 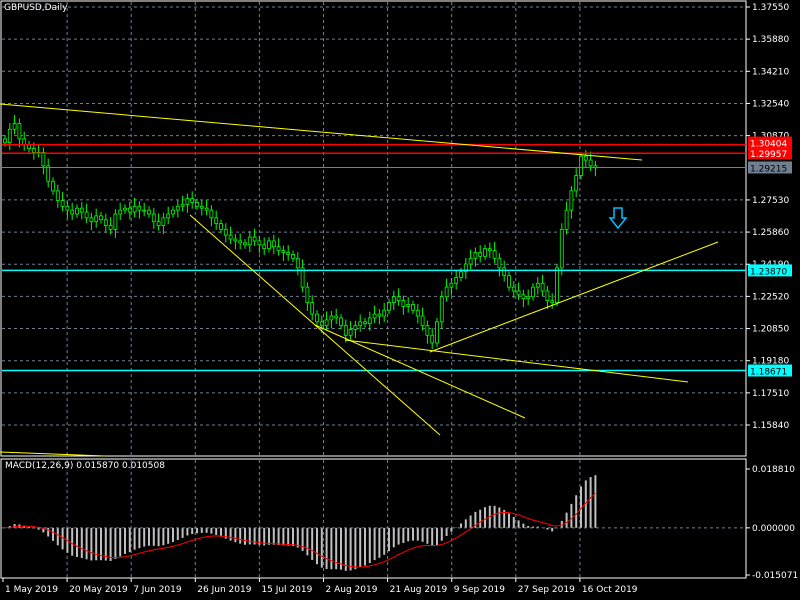 What do you see at coordinates (85, 466) in the screenshot?
I see `macd-label: MACD(12,26,9) 0.015870 0.010508` at bounding box center [85, 466].